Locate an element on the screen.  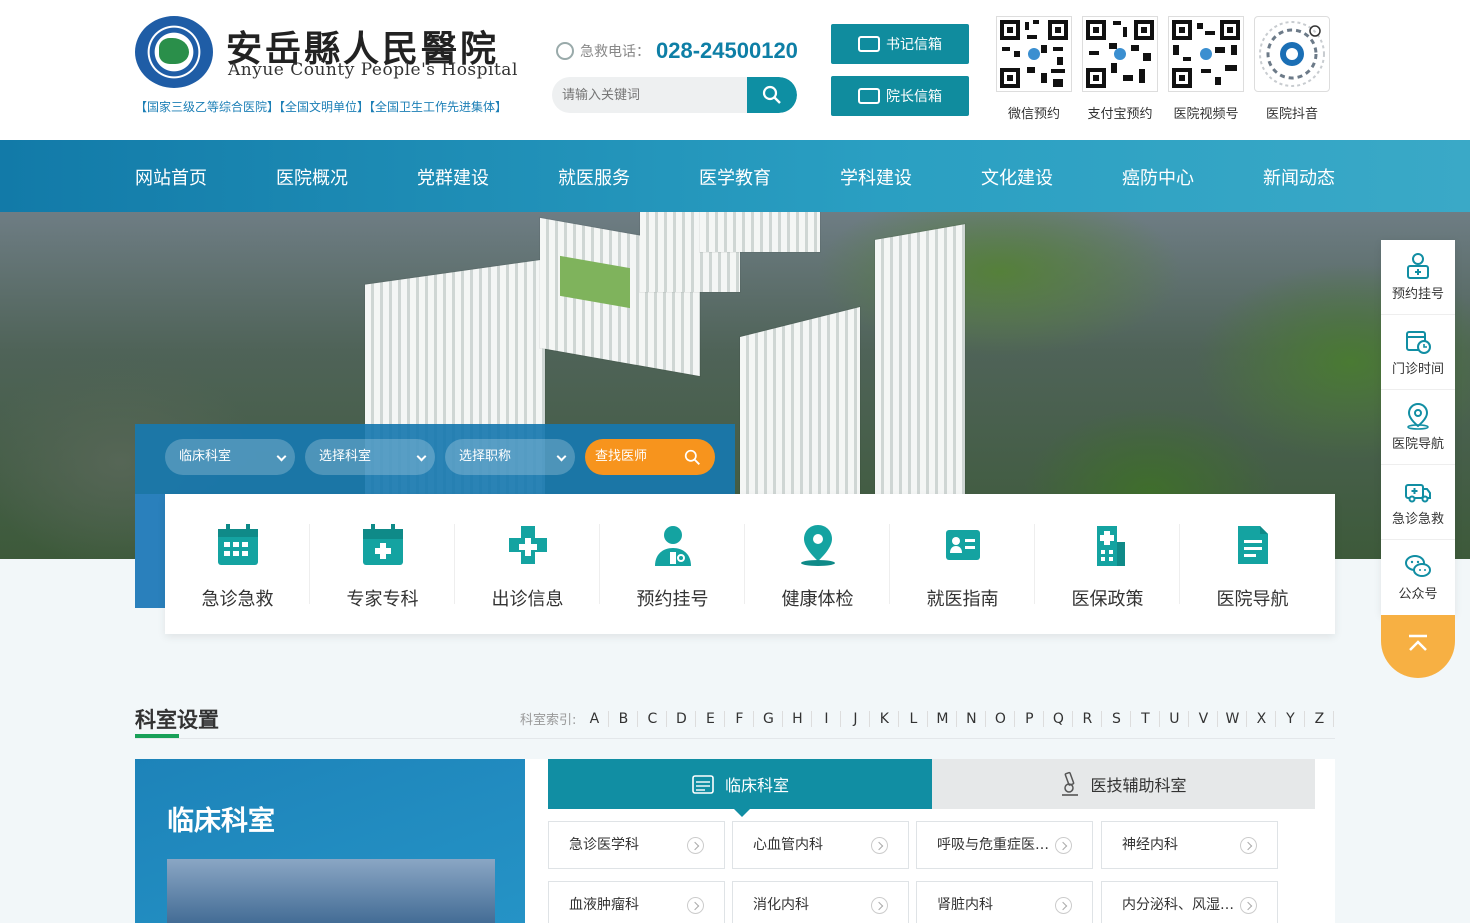
nav-disciplines: 学科建设 is located at coordinates (876, 177).